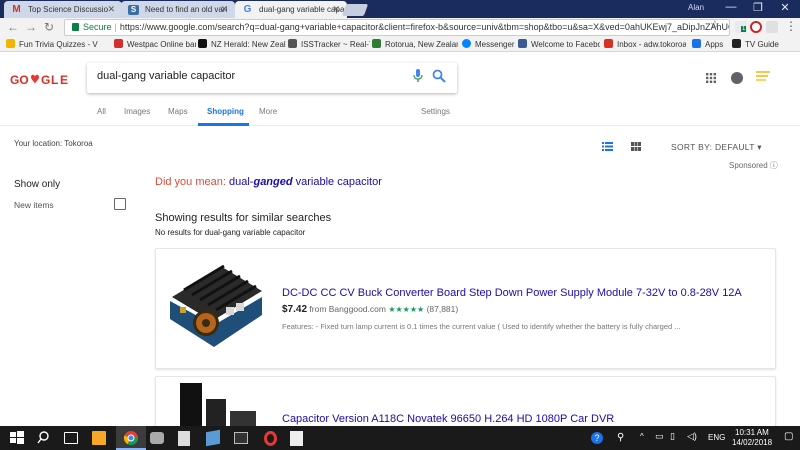  Describe the element at coordinates (620, 437) in the screenshot. I see `people-icon: ⚲` at that location.